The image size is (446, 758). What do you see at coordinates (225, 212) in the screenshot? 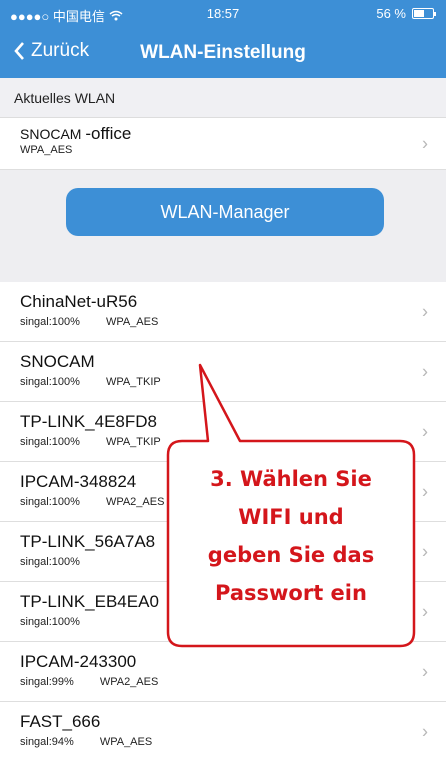
I see `wlan-manager-button: WLAN-Manager` at bounding box center [225, 212].